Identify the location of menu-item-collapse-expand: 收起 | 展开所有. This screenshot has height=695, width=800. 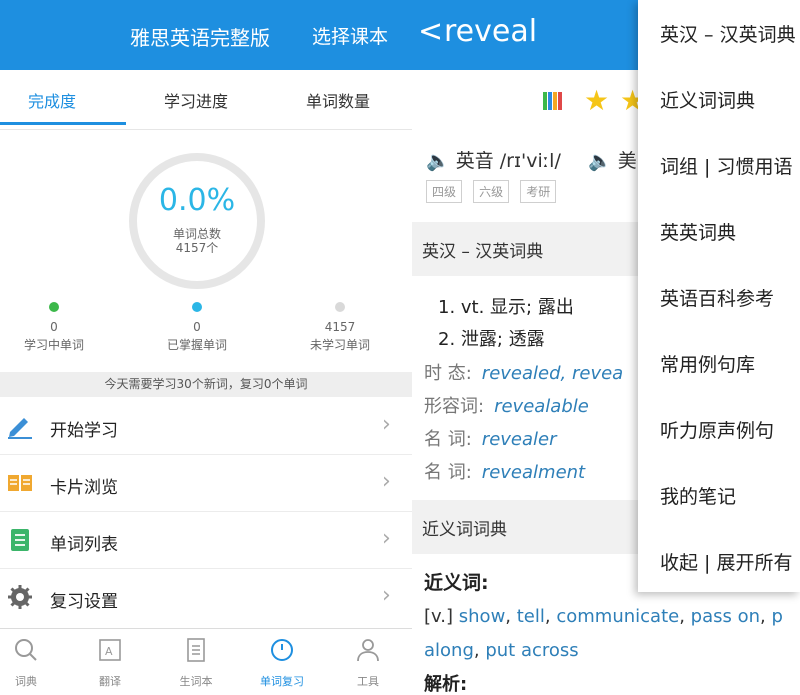
(726, 561).